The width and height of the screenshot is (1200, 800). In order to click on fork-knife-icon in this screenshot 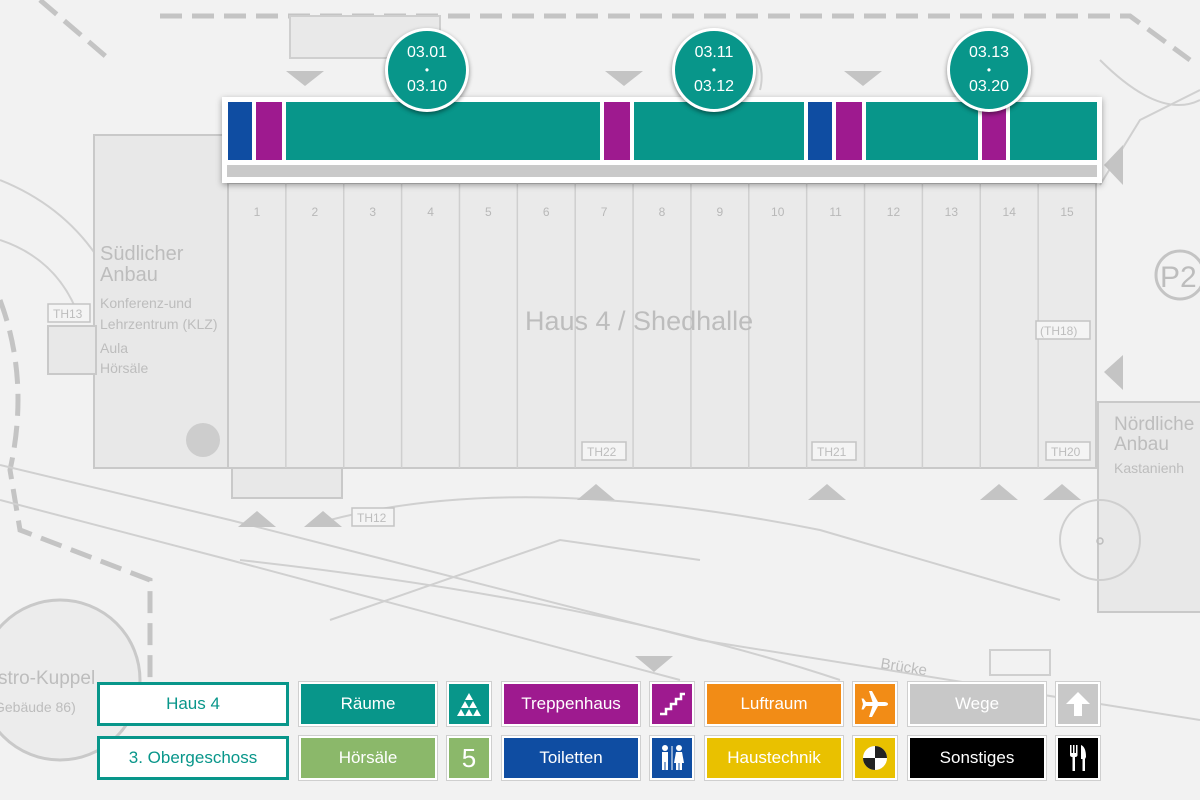, I will do `click(1078, 758)`.